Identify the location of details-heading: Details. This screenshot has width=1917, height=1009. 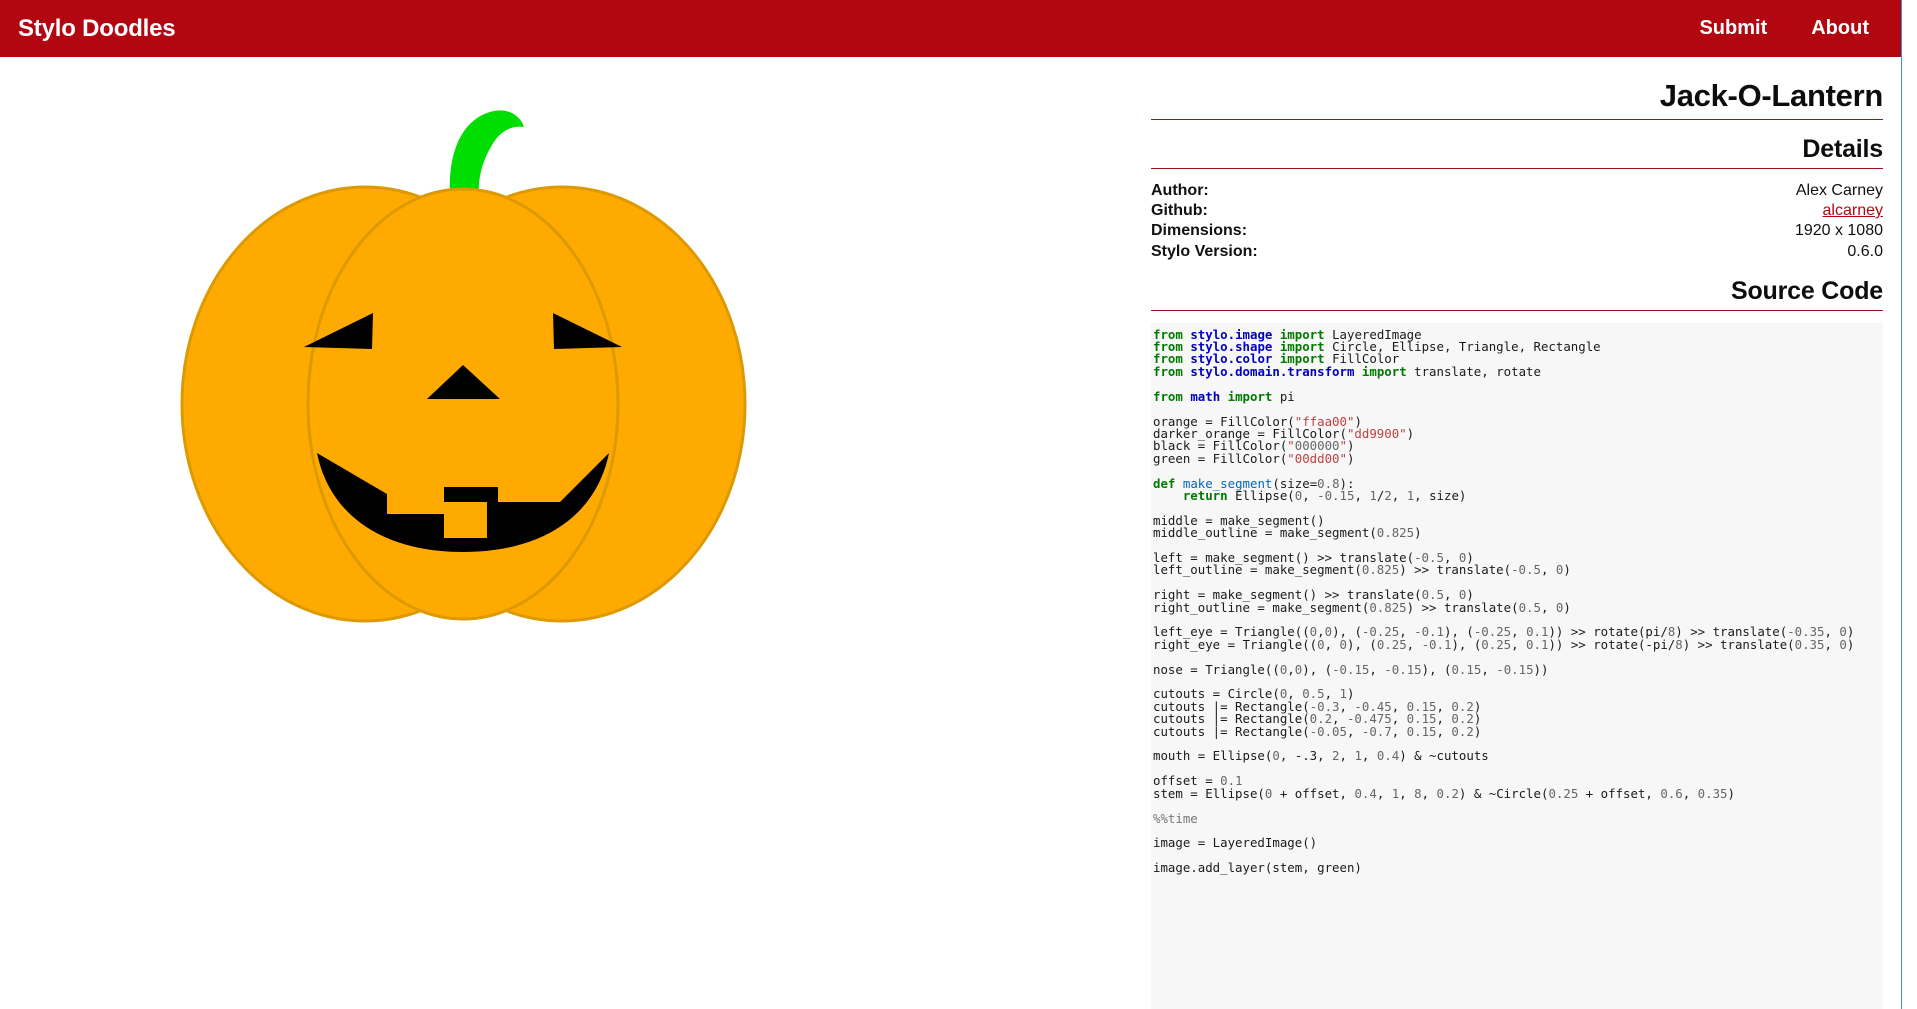
(1842, 149).